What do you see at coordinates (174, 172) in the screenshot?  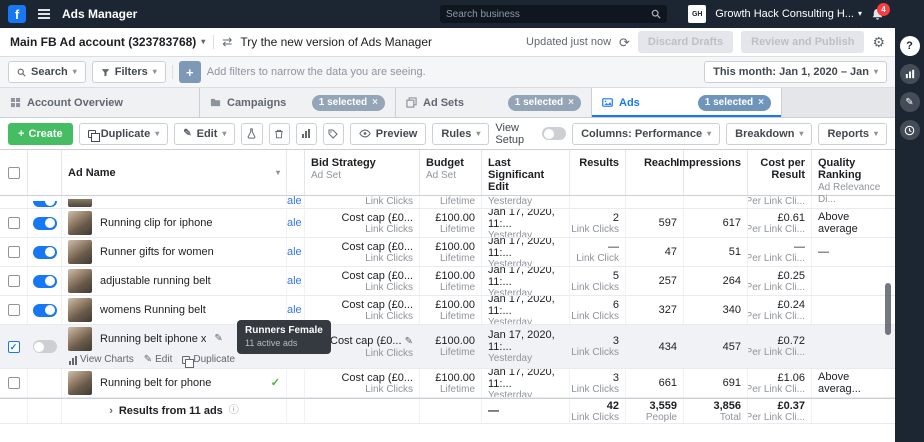 I see `header-ad-name: Ad Name ▾` at bounding box center [174, 172].